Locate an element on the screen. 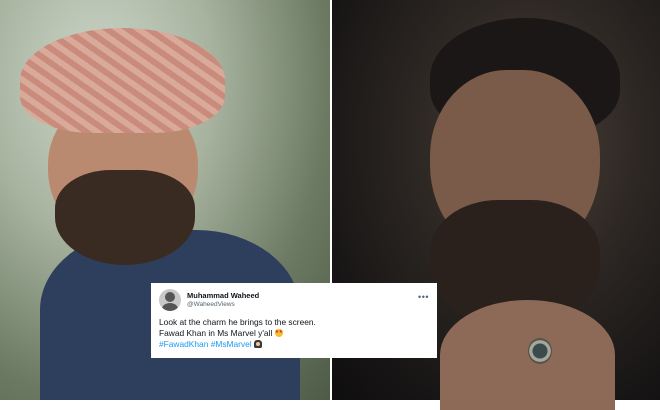 The image size is (660, 410). tweet-header: Muhammad Waheed @WaheedViews ••• is located at coordinates (294, 300).